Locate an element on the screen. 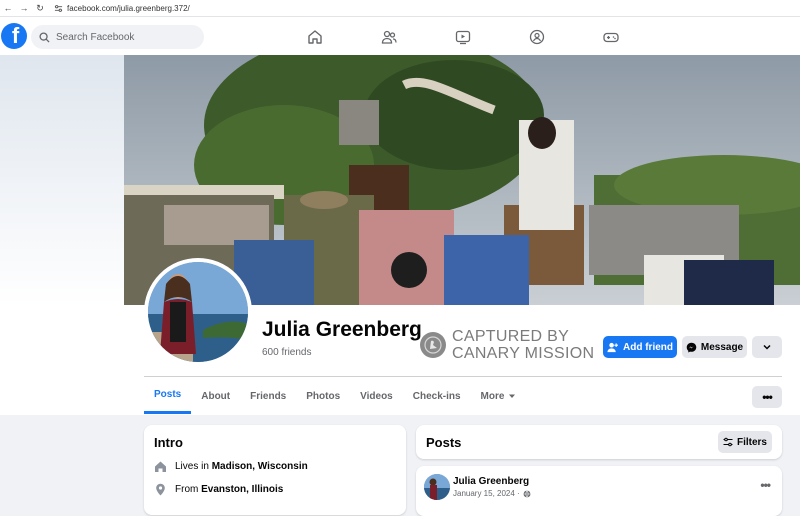 This screenshot has height=516, width=800. canary-text: CAPTURED BY CANARY MISSION is located at coordinates (523, 345).